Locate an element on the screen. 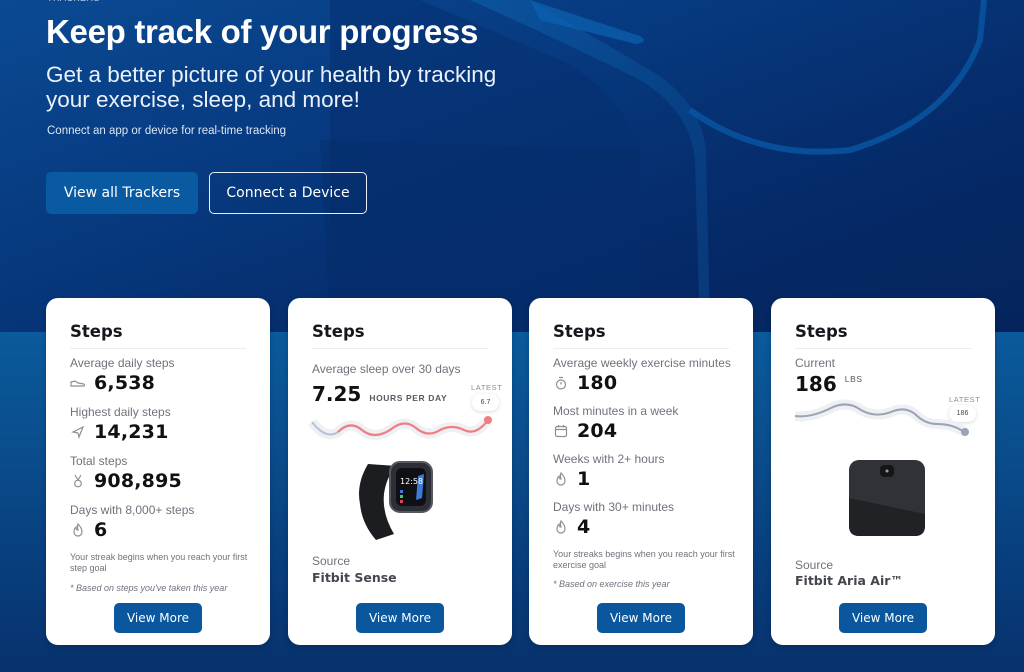 This screenshot has height=672, width=1024. weight-sparkline is located at coordinates (881, 418).